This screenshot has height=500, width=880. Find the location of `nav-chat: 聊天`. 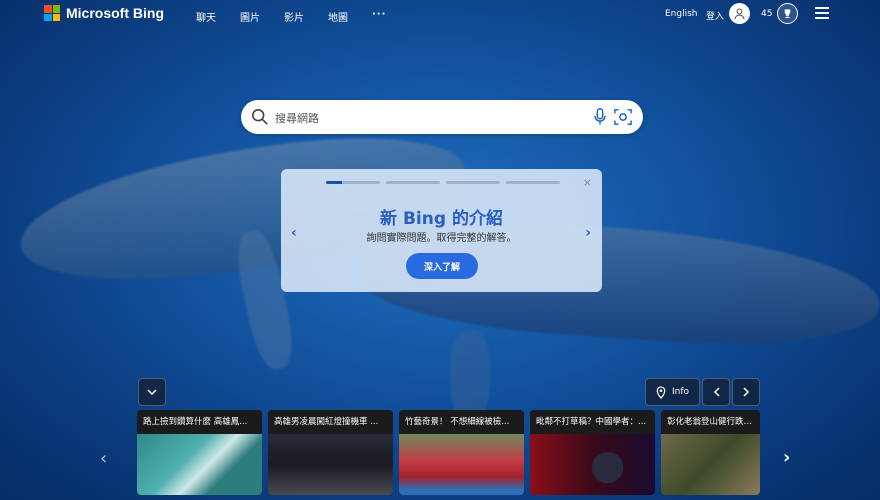

nav-chat: 聊天 is located at coordinates (206, 16).